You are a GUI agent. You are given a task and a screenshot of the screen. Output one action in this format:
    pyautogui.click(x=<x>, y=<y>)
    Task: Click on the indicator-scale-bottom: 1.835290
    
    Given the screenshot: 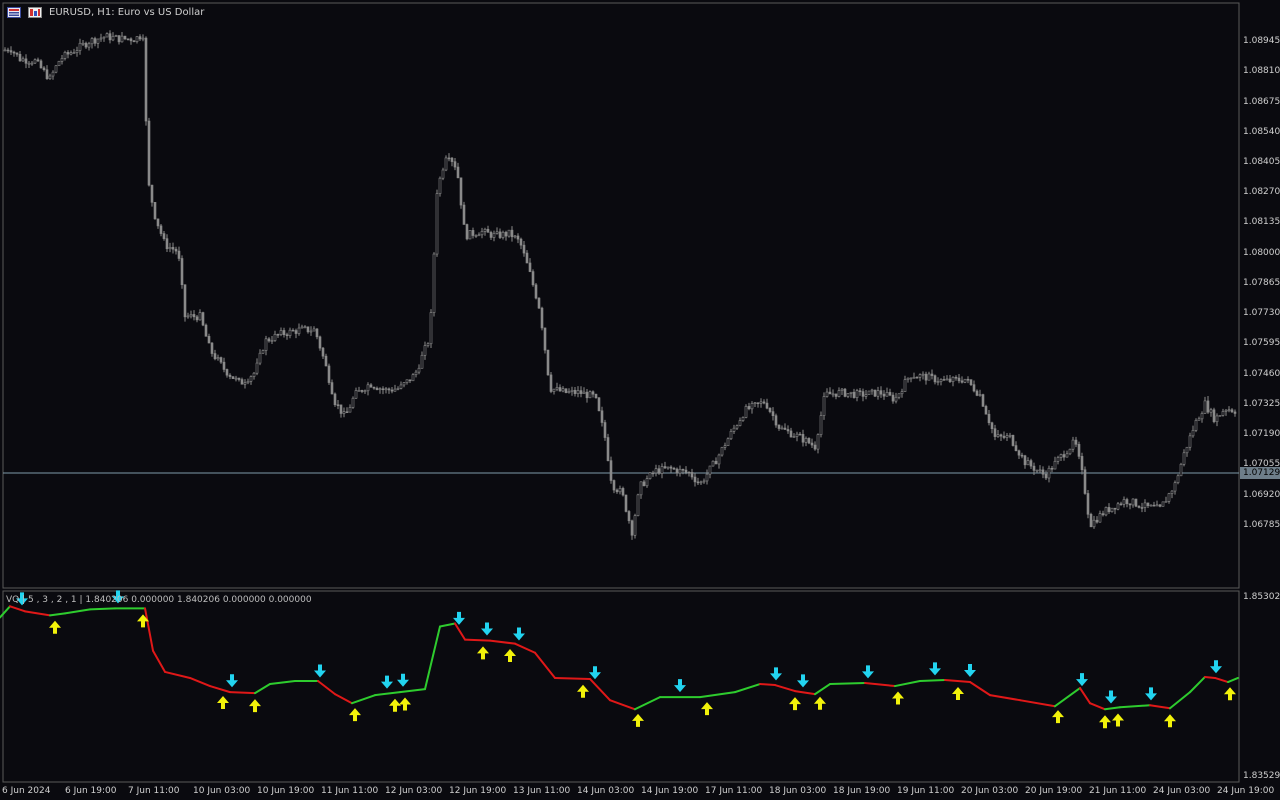 What is the action you would take?
    pyautogui.click(x=1261, y=776)
    